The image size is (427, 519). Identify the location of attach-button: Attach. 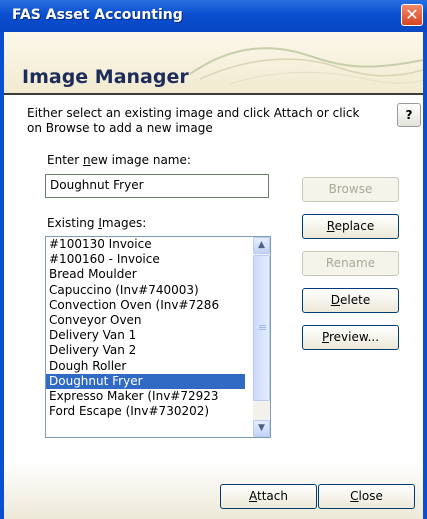
(268, 496).